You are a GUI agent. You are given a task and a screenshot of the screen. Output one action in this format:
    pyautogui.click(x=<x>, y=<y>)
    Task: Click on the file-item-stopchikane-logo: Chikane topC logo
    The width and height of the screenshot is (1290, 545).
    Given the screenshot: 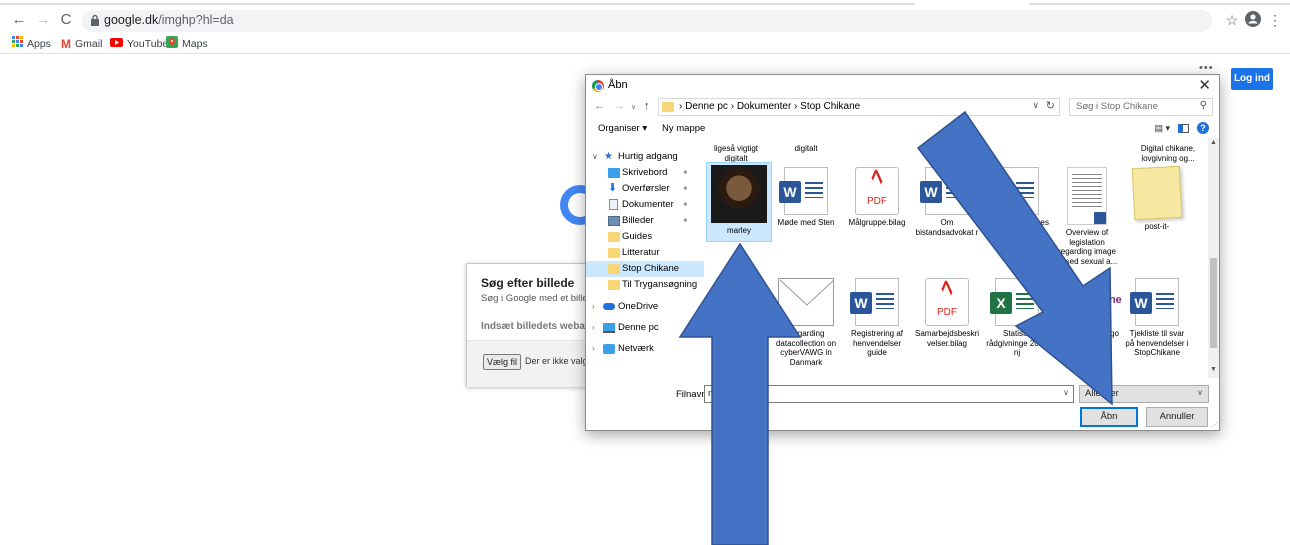 What is the action you would take?
    pyautogui.click(x=1088, y=308)
    